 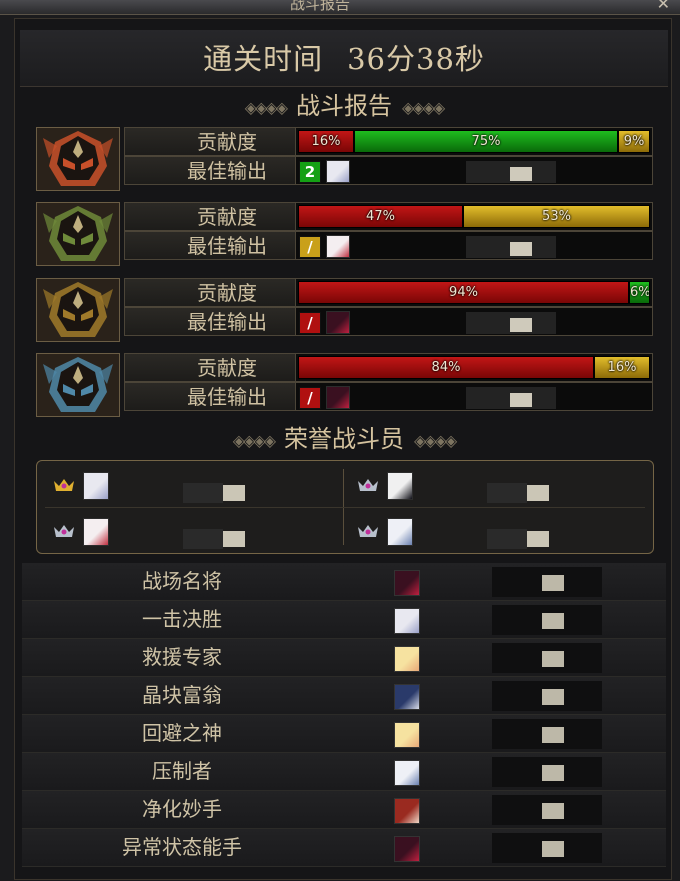 I want to click on dark-blue-hair-avatar, so click(x=407, y=697).